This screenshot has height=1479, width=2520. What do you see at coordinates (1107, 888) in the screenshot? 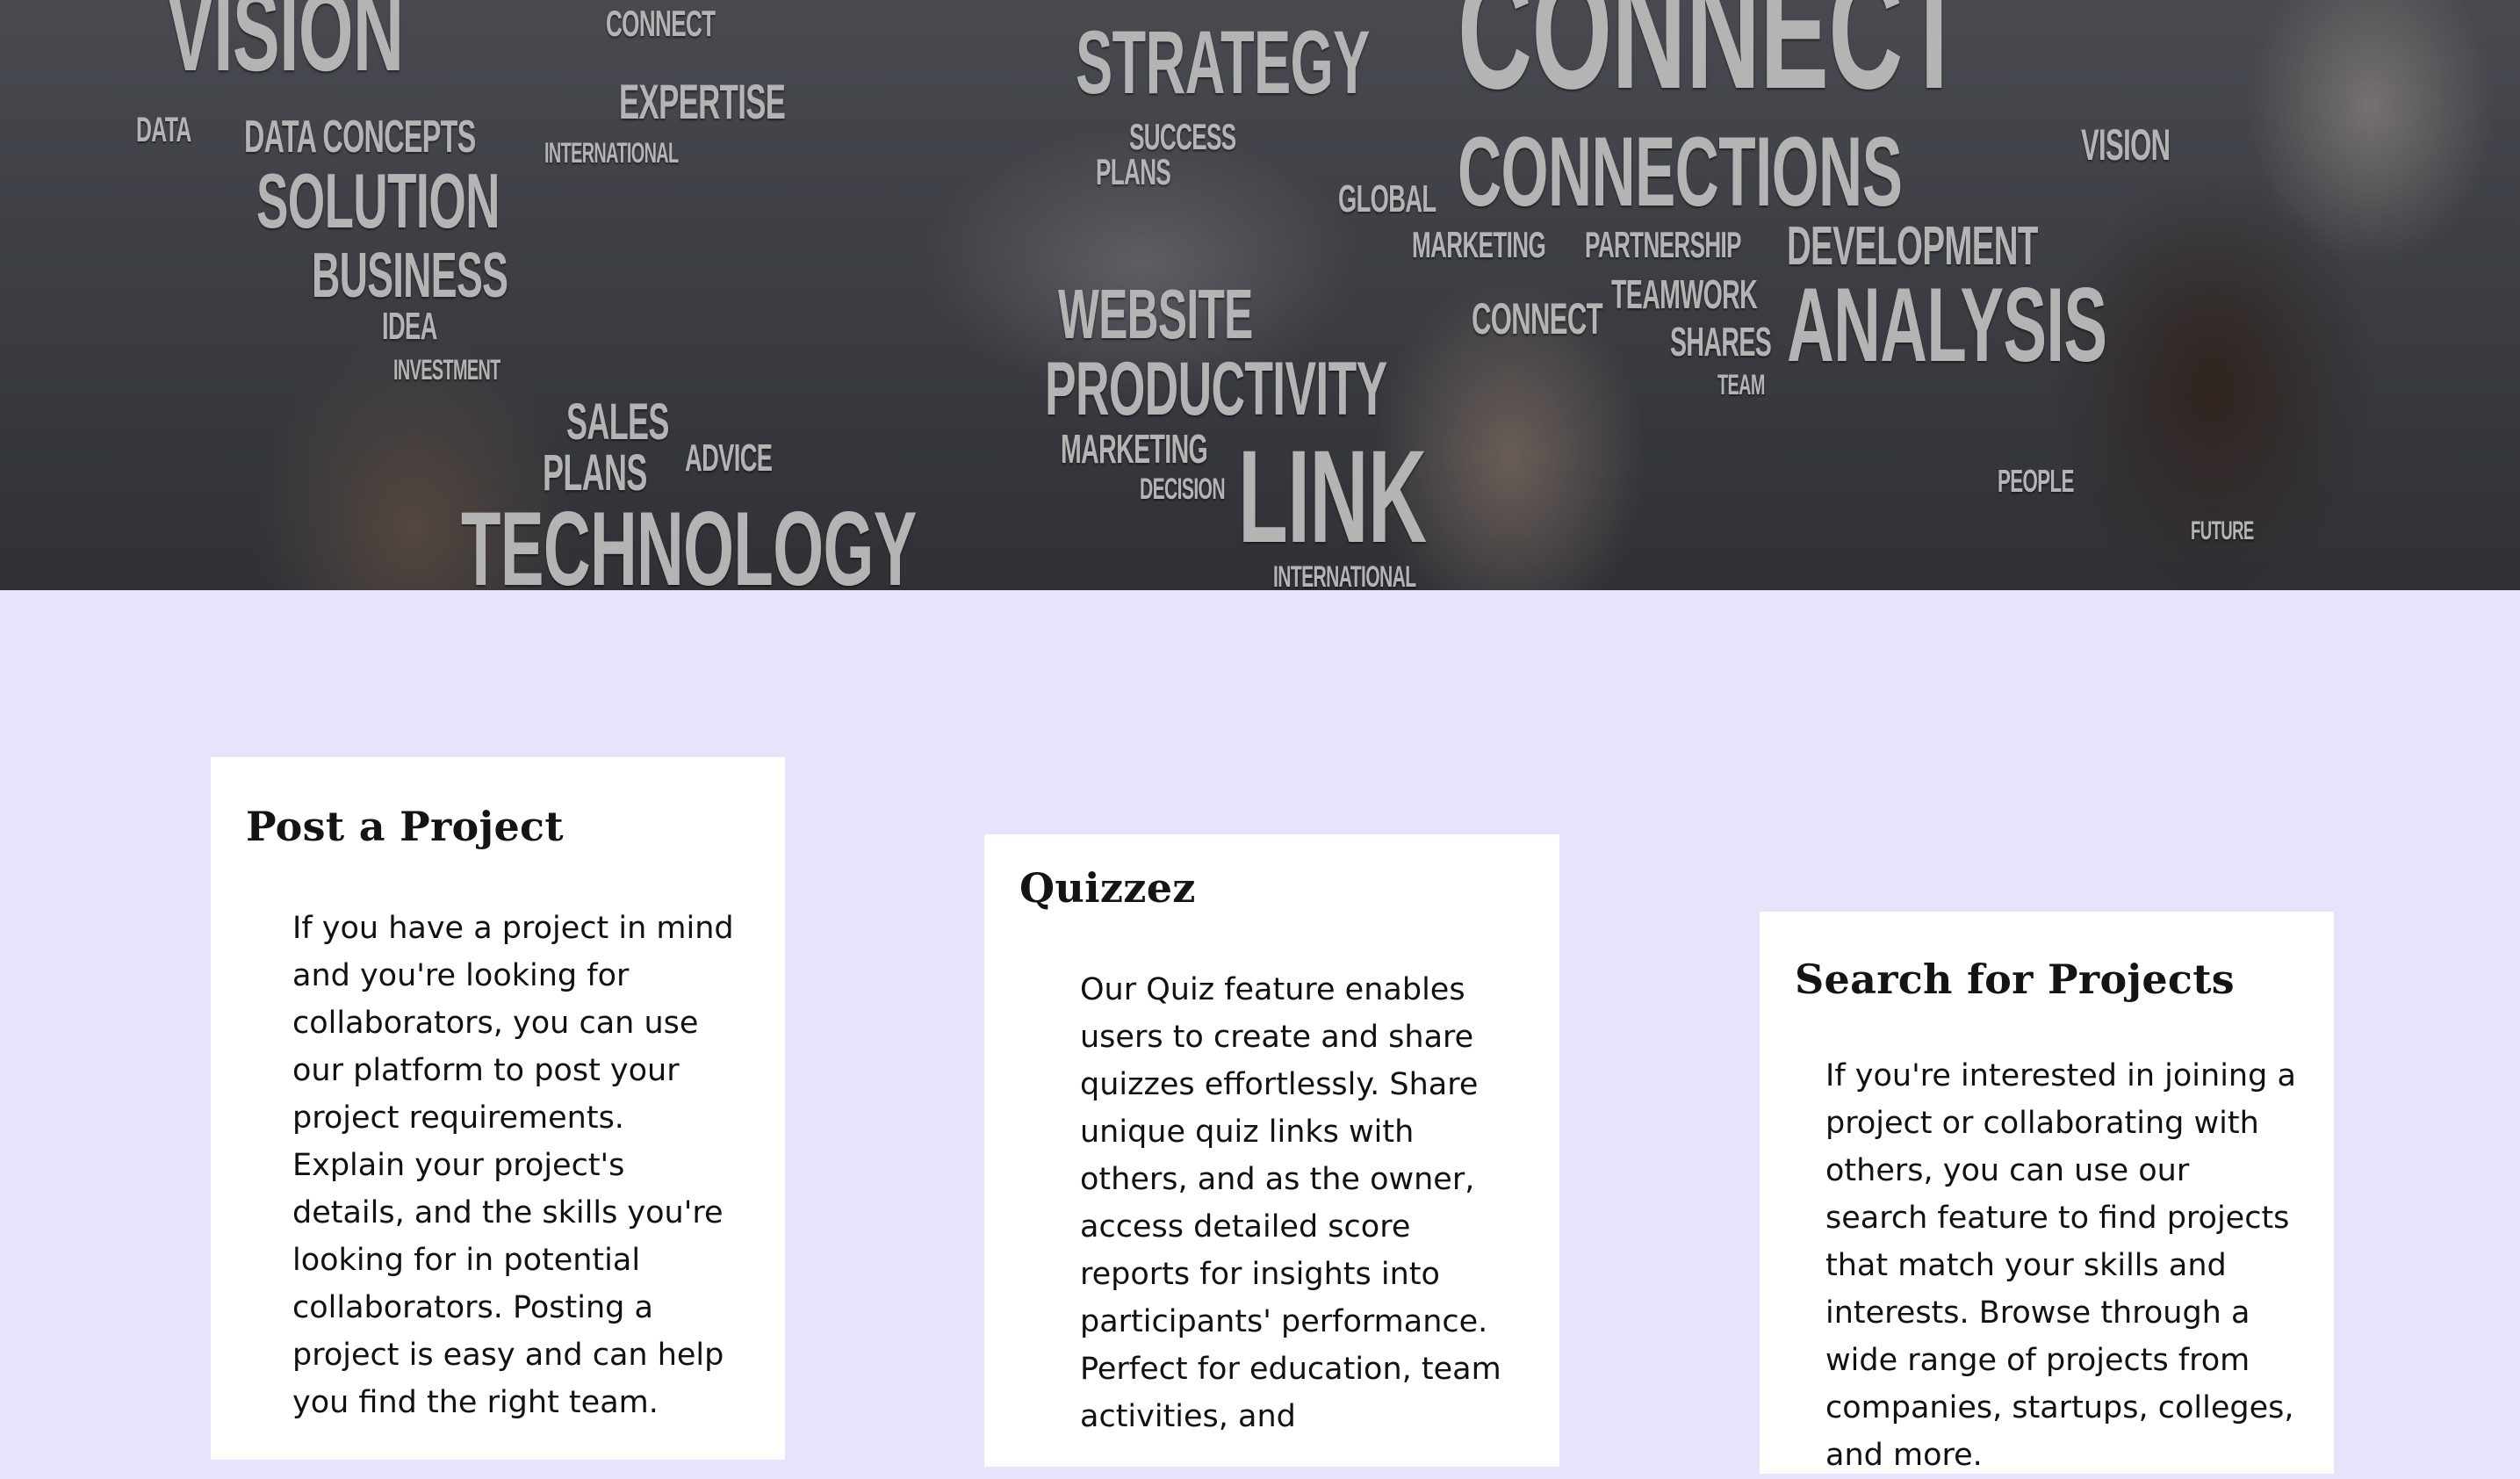
I see `card-title: Quizzez` at bounding box center [1107, 888].